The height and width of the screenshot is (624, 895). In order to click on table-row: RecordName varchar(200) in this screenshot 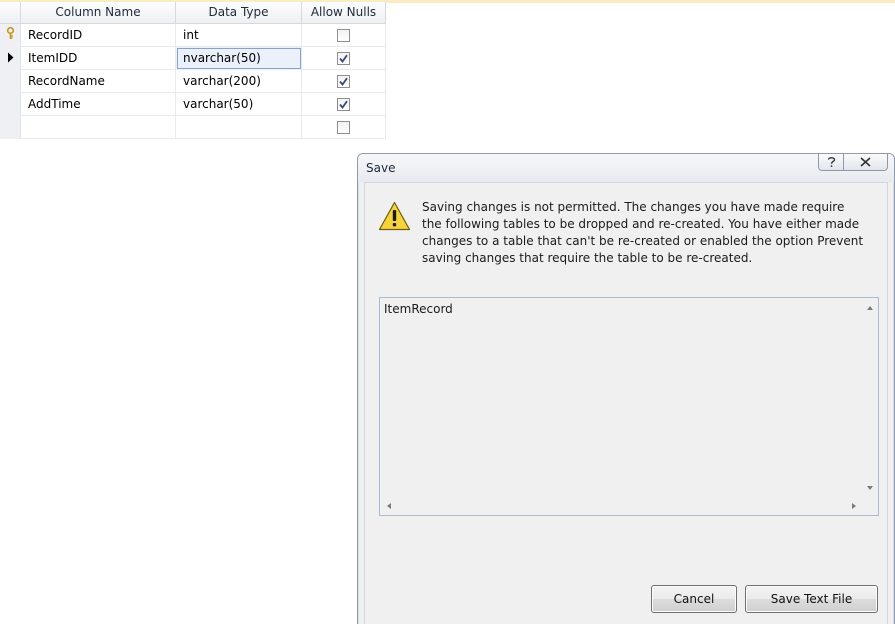, I will do `click(193, 81)`.